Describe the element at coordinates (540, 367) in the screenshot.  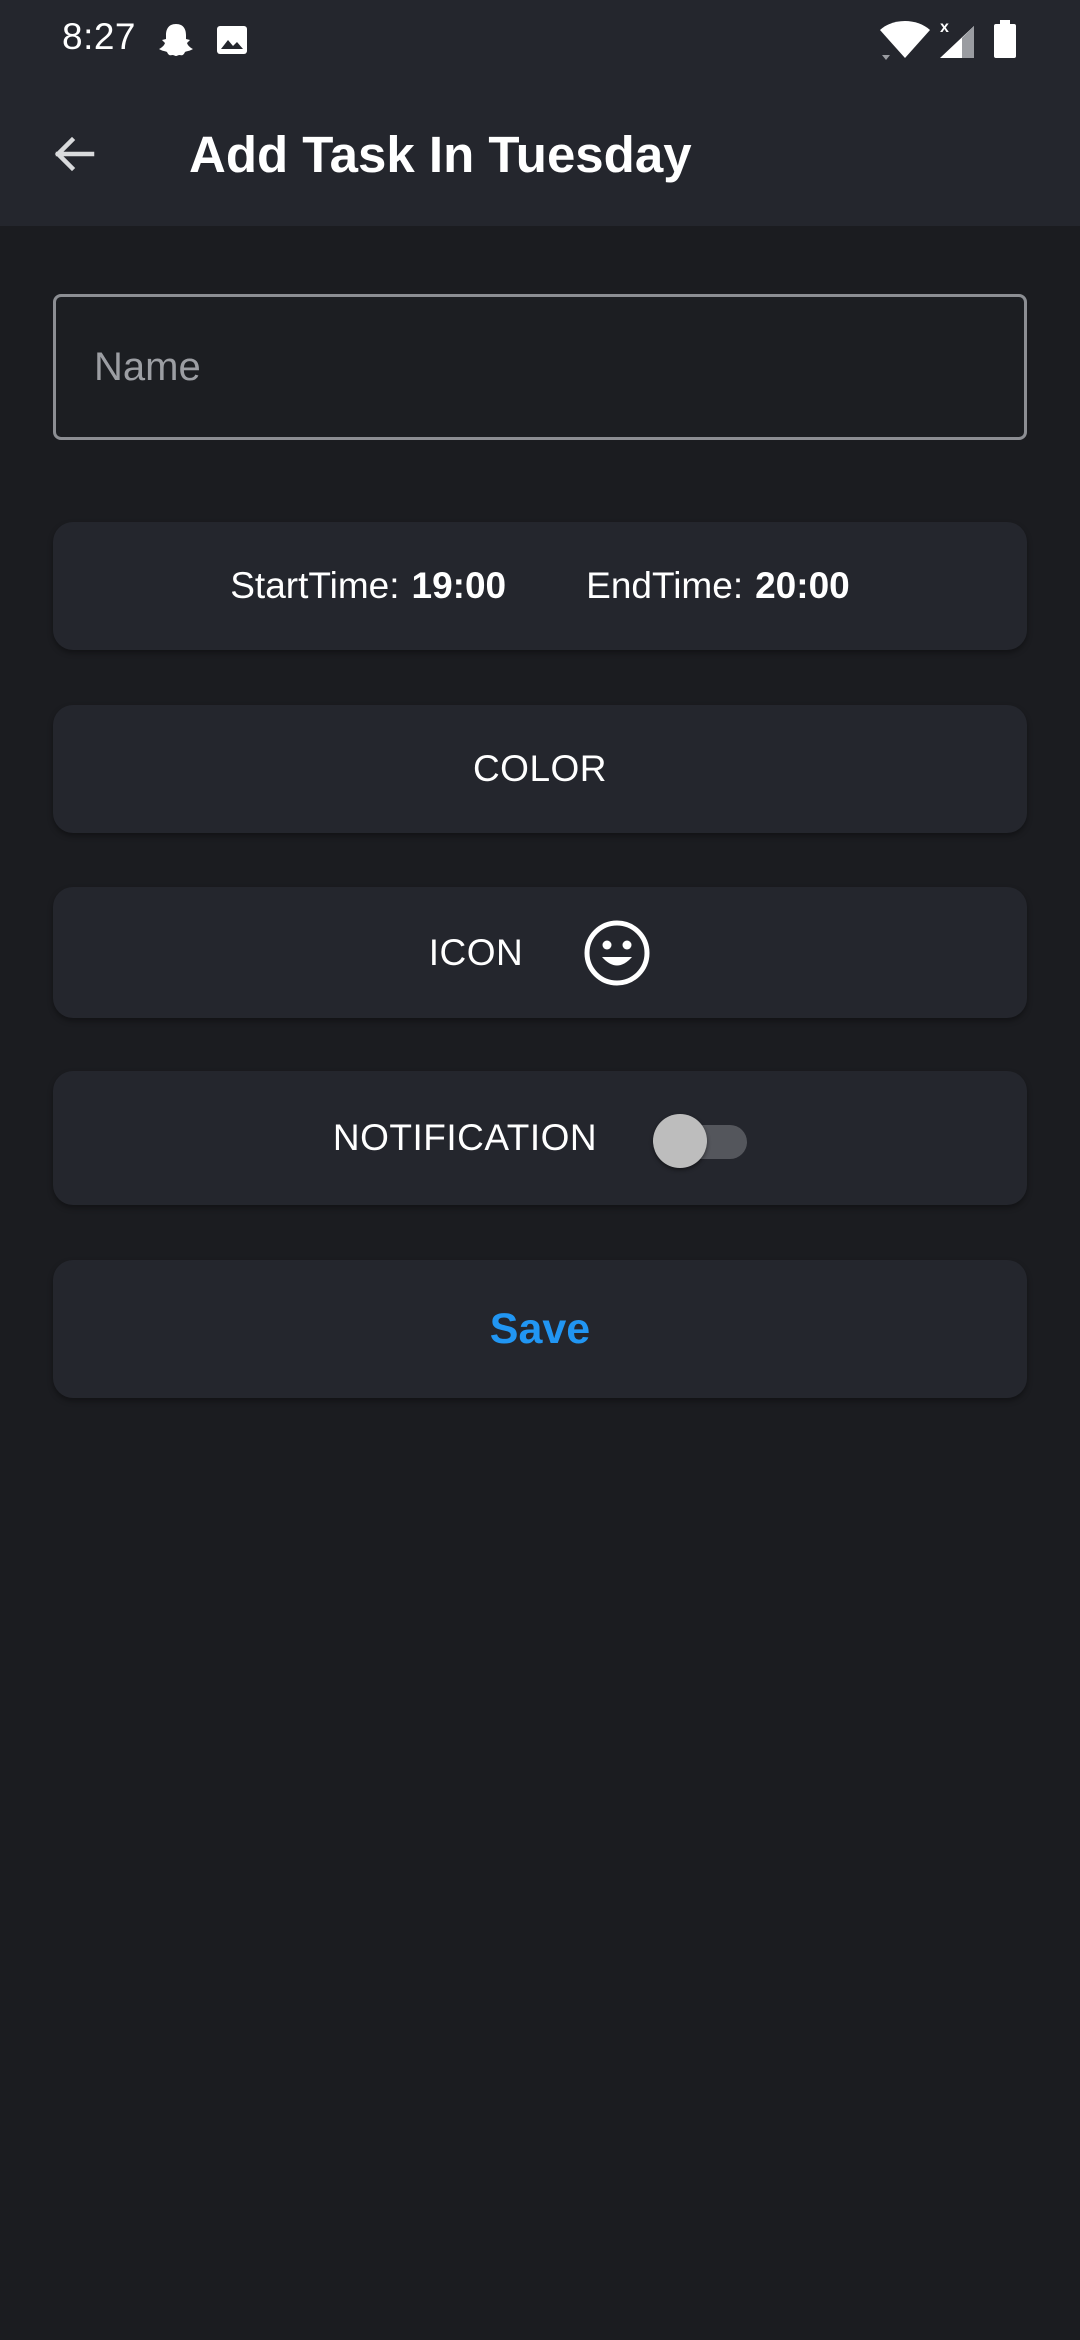
I see `name-input` at that location.